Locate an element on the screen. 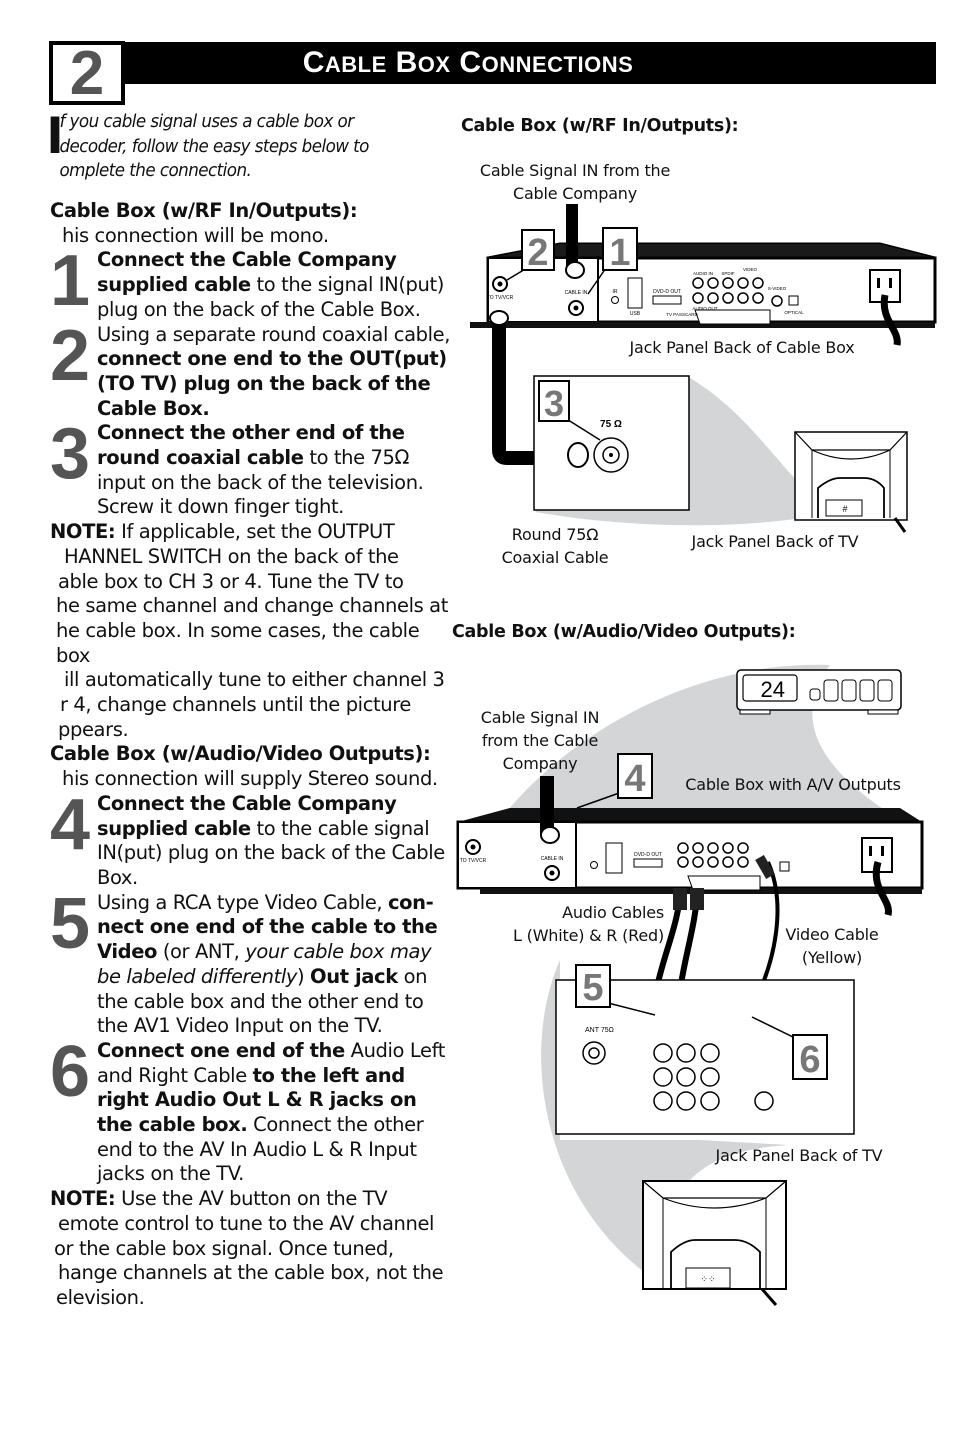 The width and height of the screenshot is (954, 1431). audio-cables-caption: Audio Cables L (White) & R (Red) is located at coordinates (579, 924).